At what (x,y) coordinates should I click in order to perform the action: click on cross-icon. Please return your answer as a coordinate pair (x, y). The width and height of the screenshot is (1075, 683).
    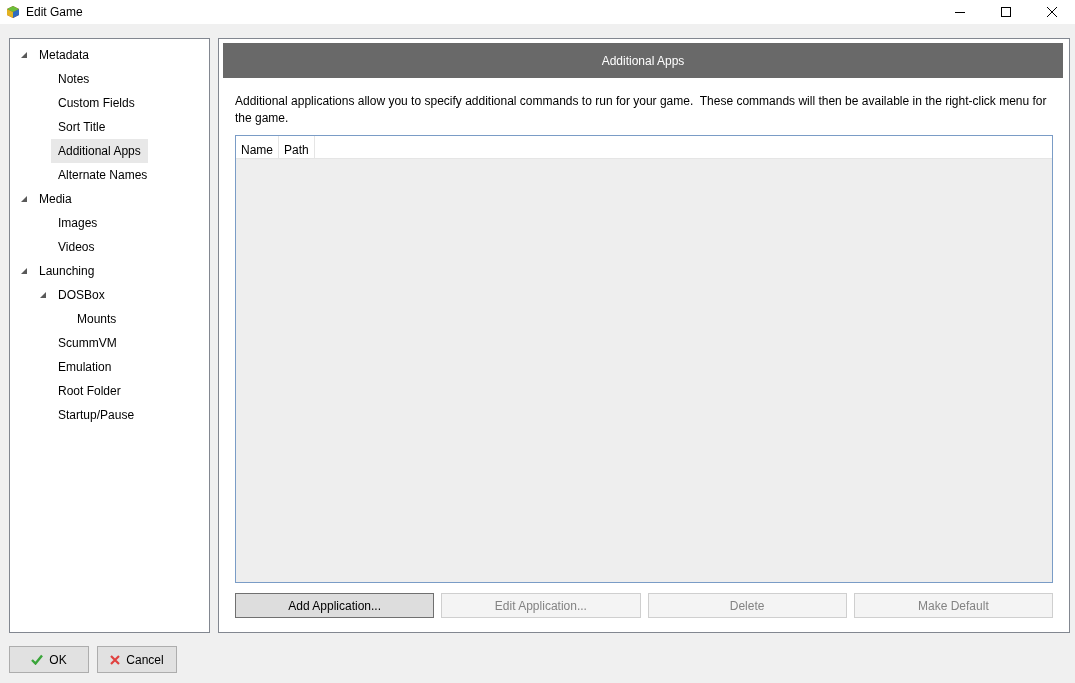
    Looking at the image, I should click on (115, 659).